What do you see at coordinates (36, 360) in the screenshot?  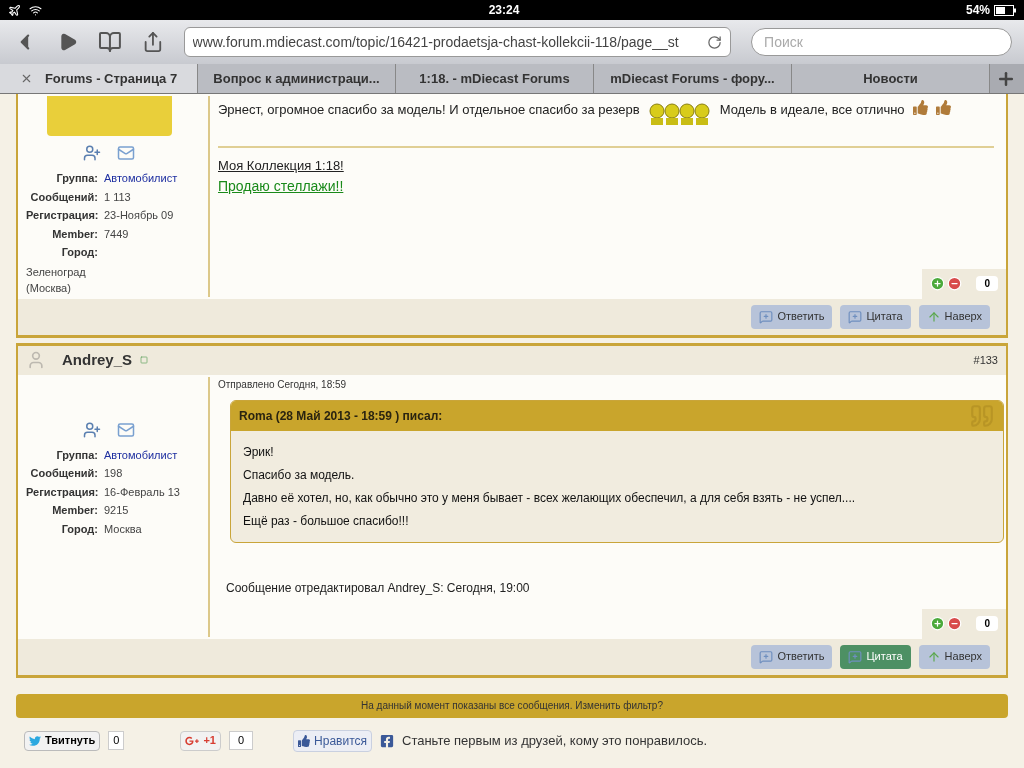 I see `user-icon` at bounding box center [36, 360].